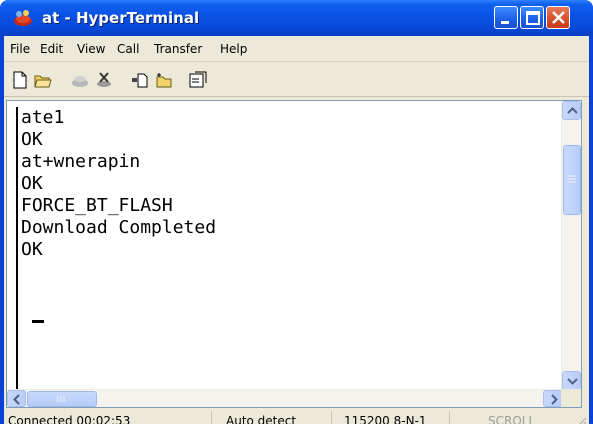  What do you see at coordinates (505, 22) in the screenshot?
I see `minimize-icon` at bounding box center [505, 22].